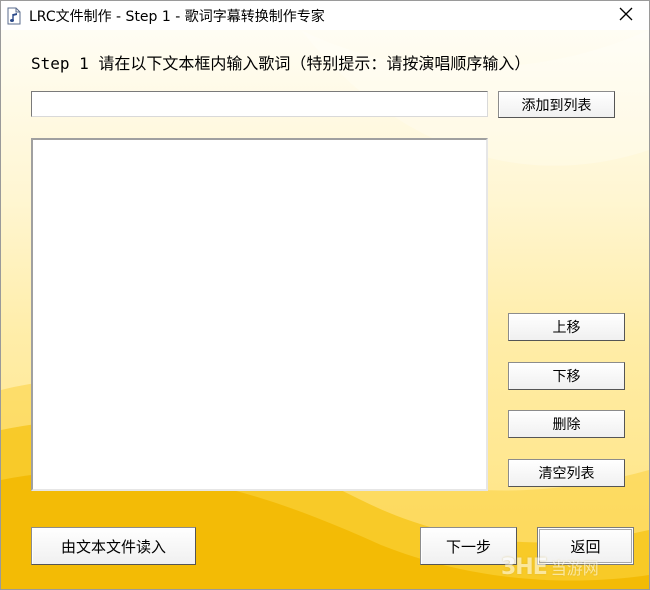 This screenshot has width=650, height=590. I want to click on delete-button: 删除, so click(566, 424).